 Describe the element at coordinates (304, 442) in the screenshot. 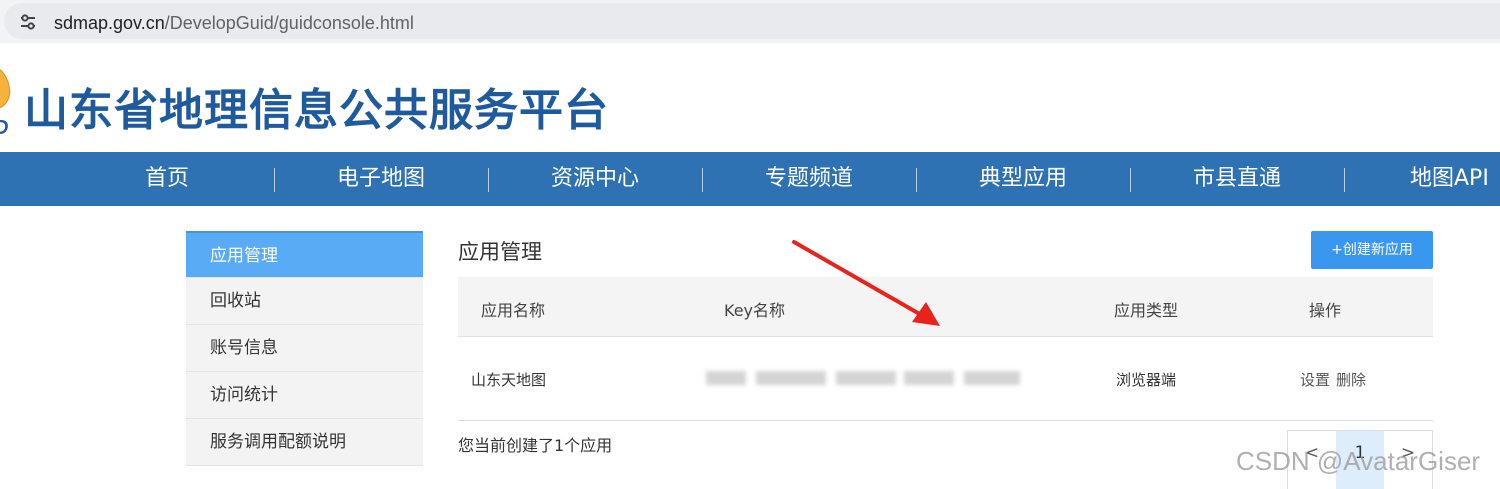

I see `sidebar-item-quota-info: 服务调用配额说明` at that location.